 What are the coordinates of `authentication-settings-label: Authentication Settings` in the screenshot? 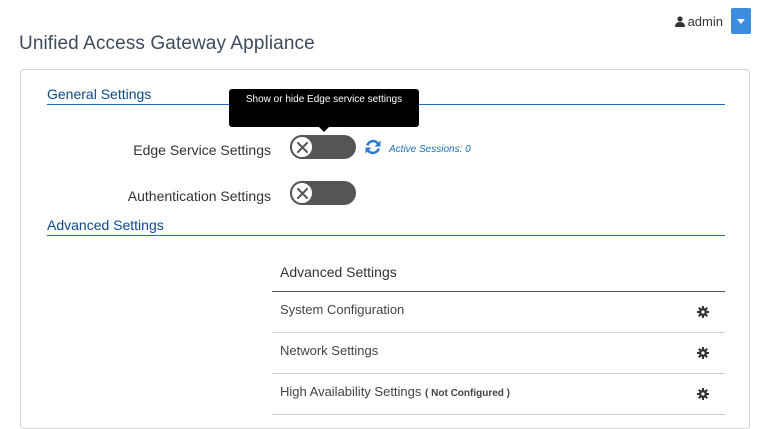 It's located at (199, 196).